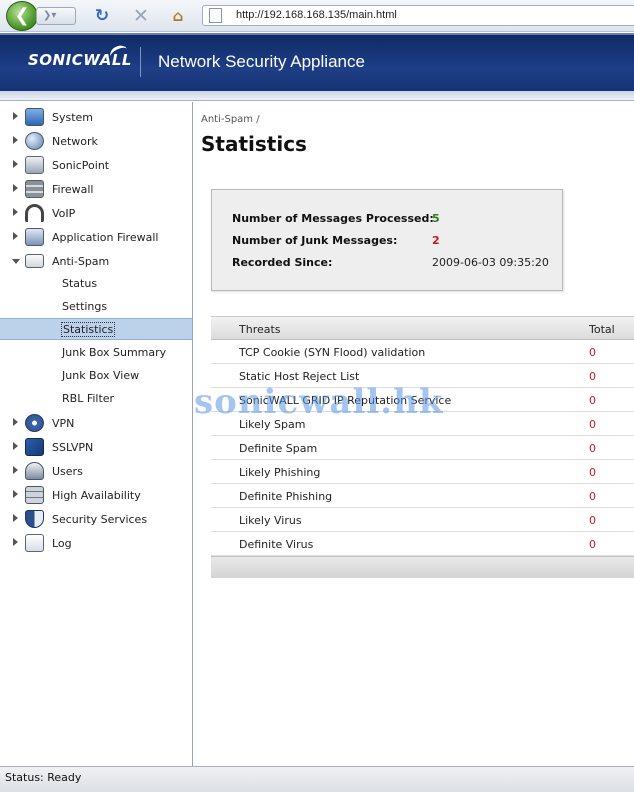 Image resolution: width=634 pixels, height=792 pixels. What do you see at coordinates (34, 189) in the screenshot?
I see `firewall-icon` at bounding box center [34, 189].